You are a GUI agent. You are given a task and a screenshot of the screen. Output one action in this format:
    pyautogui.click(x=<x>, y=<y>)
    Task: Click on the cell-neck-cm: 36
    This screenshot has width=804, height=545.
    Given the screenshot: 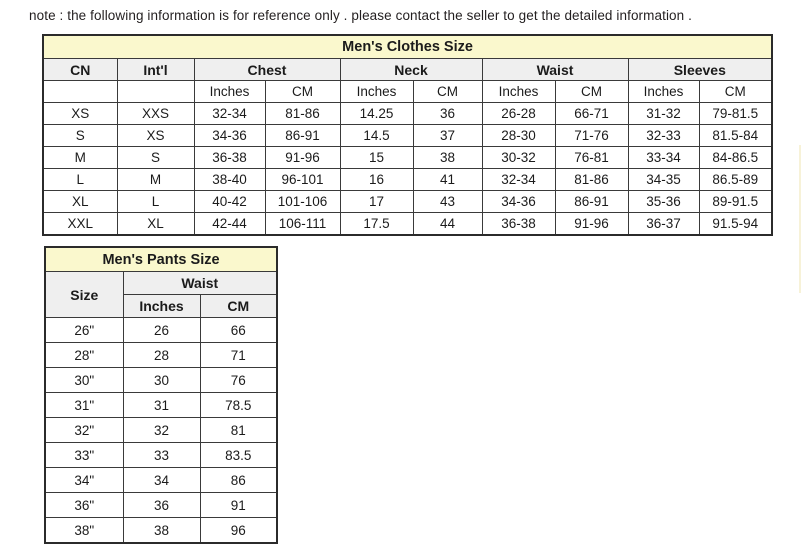 What is the action you would take?
    pyautogui.click(x=447, y=113)
    